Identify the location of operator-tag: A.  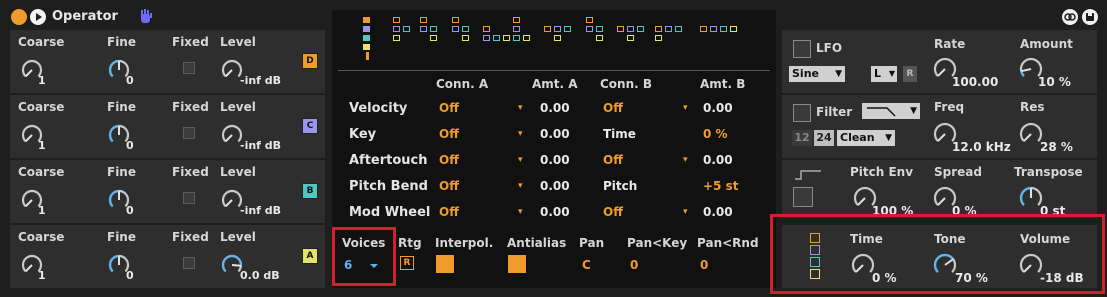
(310, 256).